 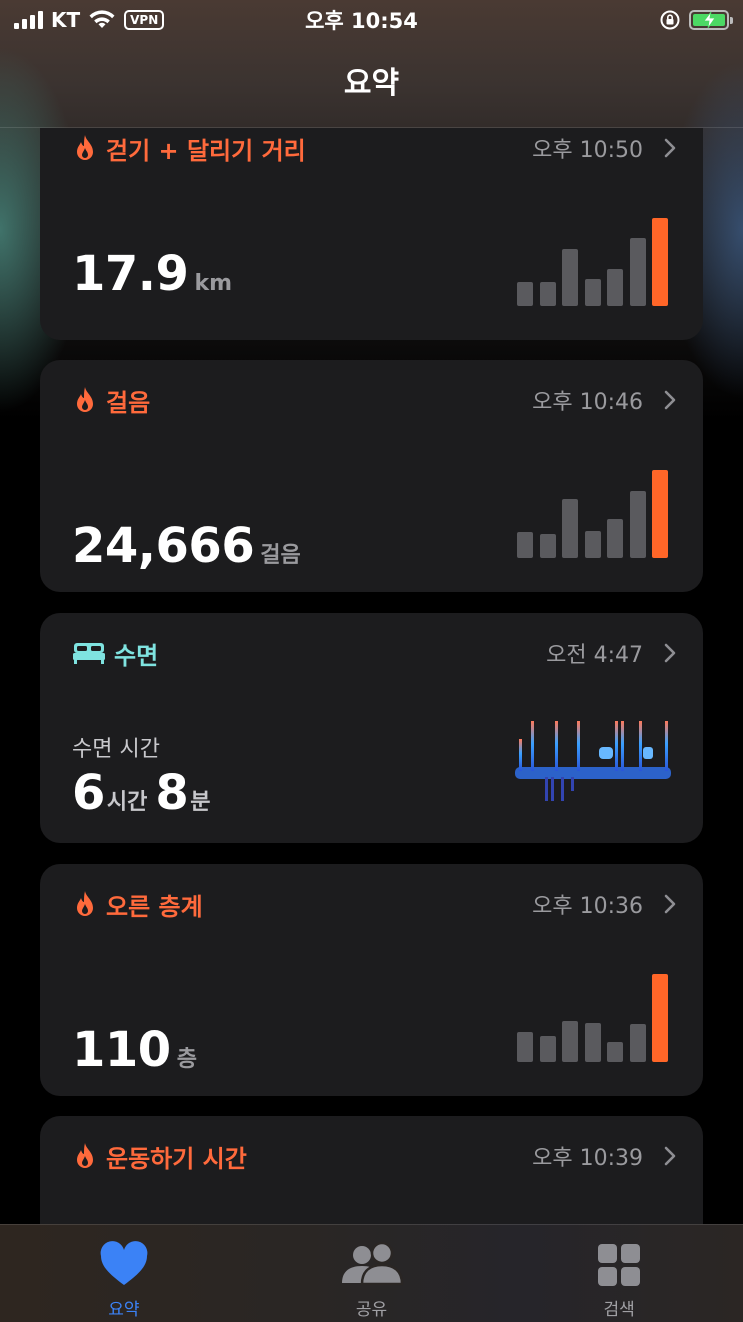 What do you see at coordinates (136, 655) in the screenshot?
I see `card-title: 수면` at bounding box center [136, 655].